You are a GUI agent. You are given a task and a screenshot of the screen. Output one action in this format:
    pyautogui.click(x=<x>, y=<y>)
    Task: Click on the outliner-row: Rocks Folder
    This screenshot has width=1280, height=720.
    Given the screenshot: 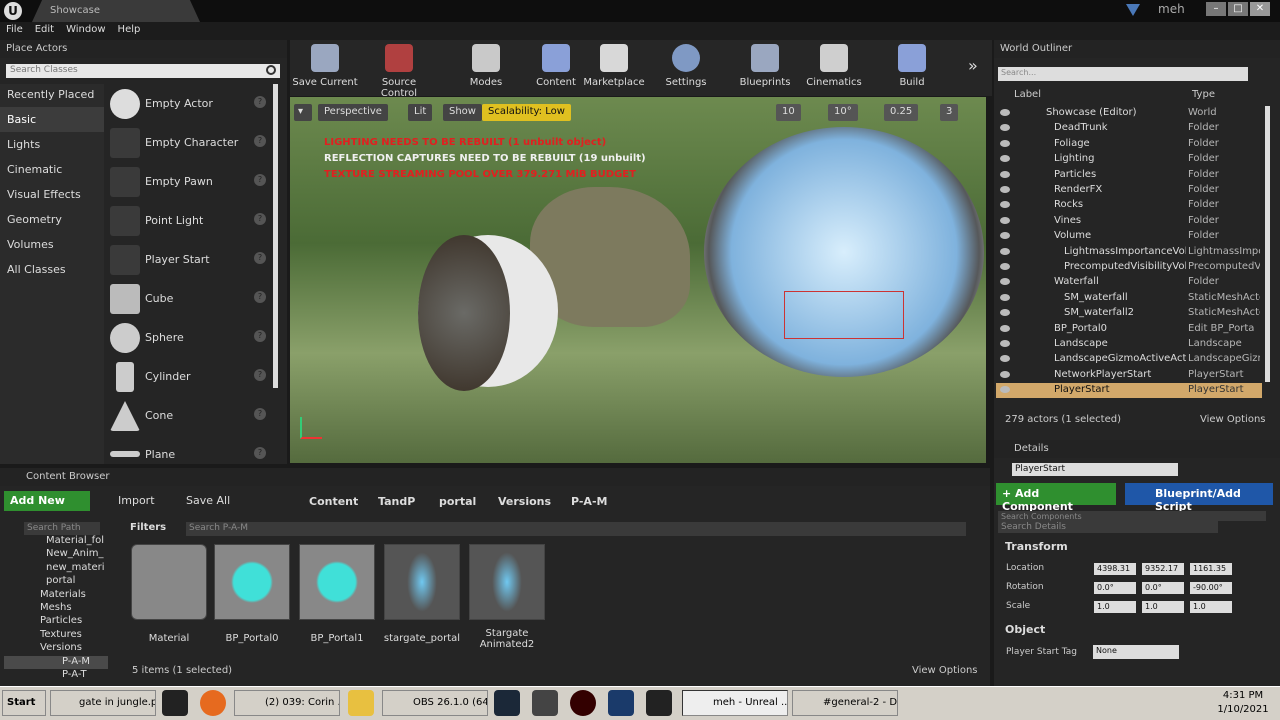 What is the action you would take?
    pyautogui.click(x=1129, y=205)
    